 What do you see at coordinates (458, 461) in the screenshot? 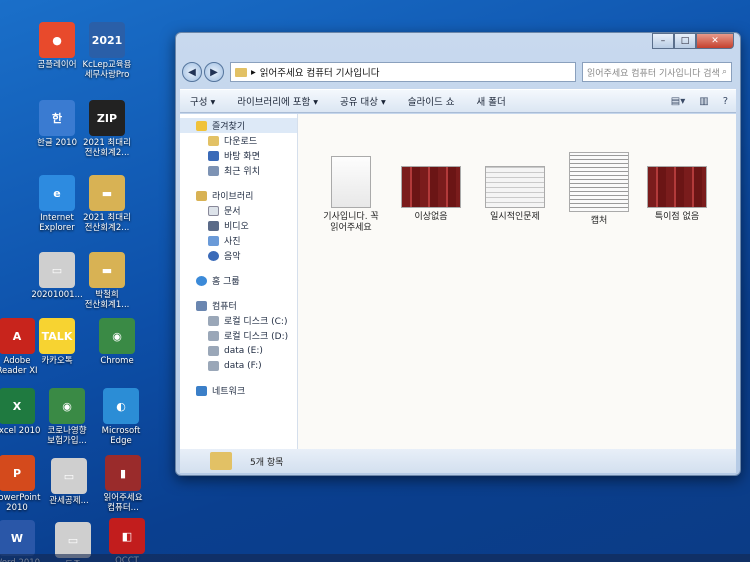
I see `status-bar: 5개 항목` at bounding box center [458, 461].